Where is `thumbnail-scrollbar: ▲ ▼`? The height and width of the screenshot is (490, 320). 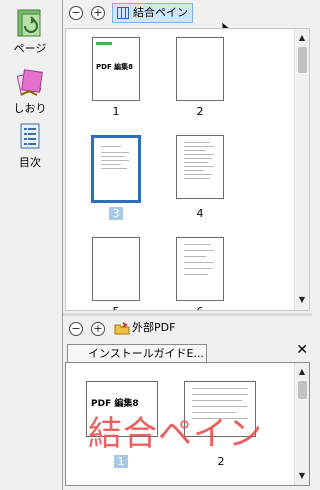 thumbnail-scrollbar: ▲ ▼ is located at coordinates (301, 169).